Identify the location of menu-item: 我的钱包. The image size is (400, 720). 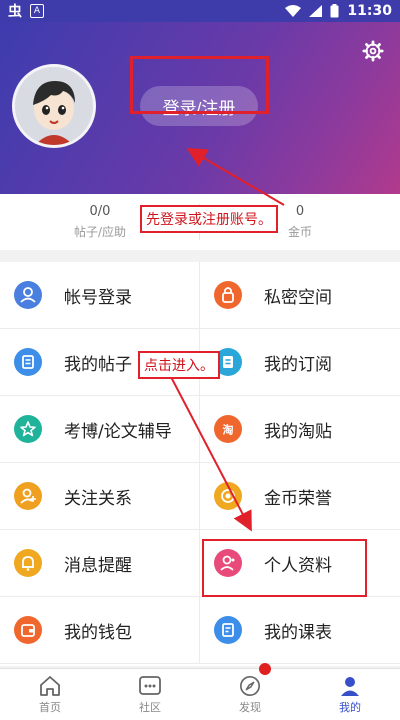
(100, 630).